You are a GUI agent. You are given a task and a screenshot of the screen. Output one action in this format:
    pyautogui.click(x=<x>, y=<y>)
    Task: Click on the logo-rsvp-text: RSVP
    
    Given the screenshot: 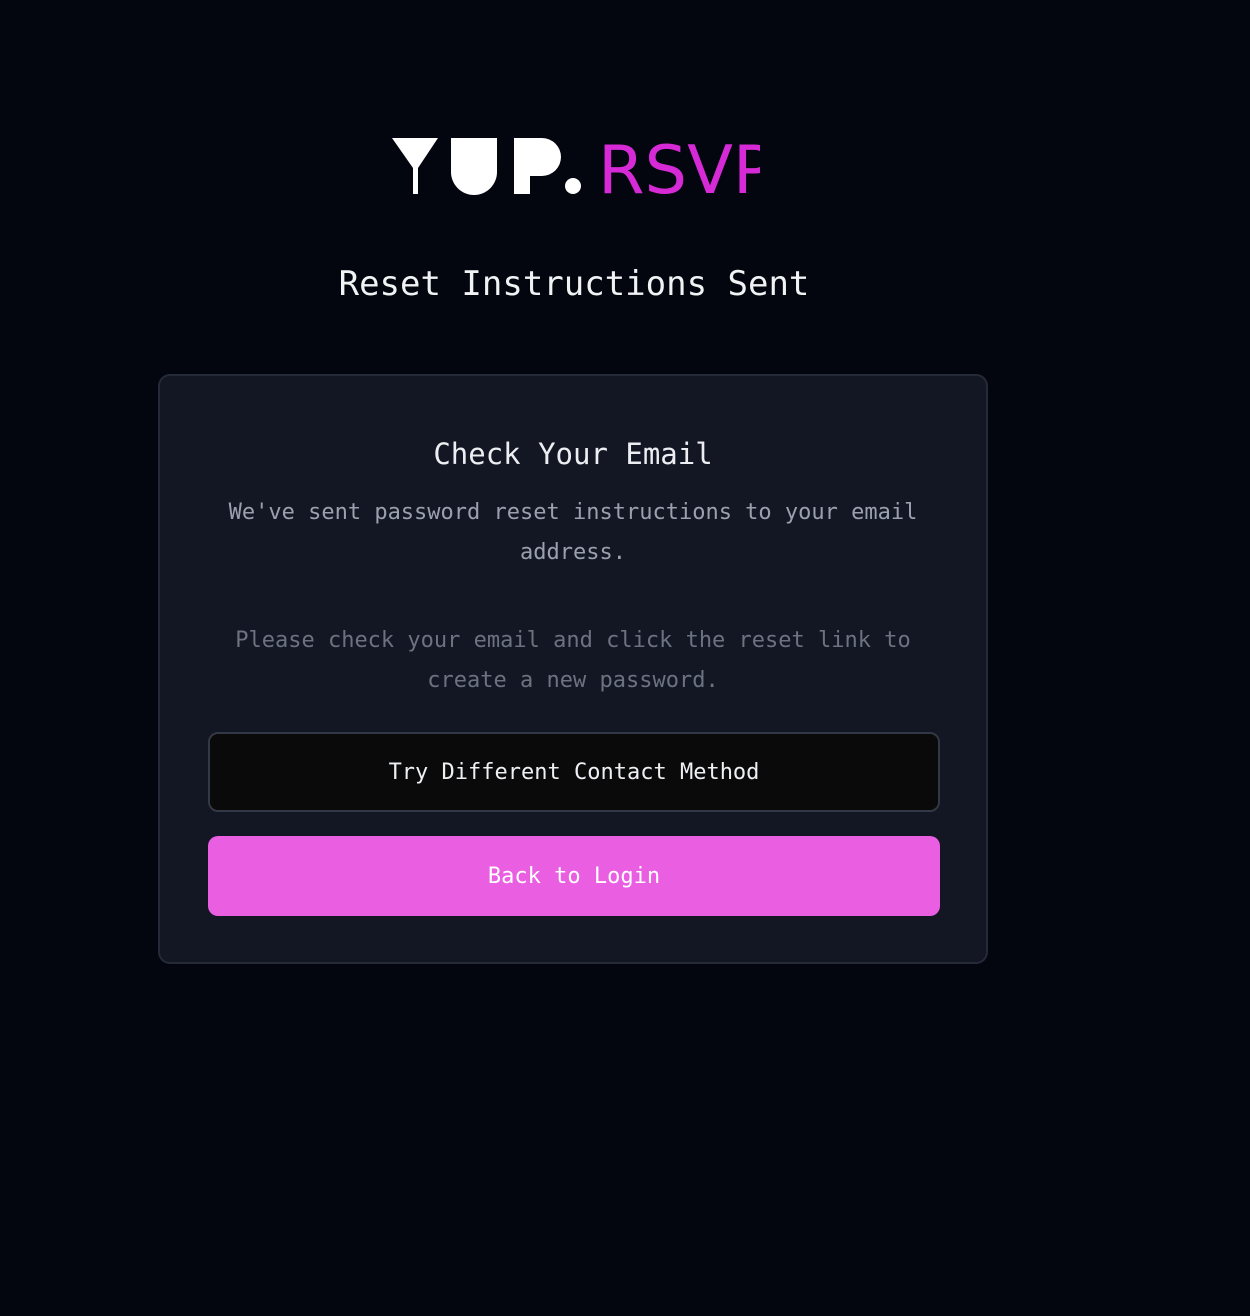 What is the action you would take?
    pyautogui.click(x=679, y=167)
    